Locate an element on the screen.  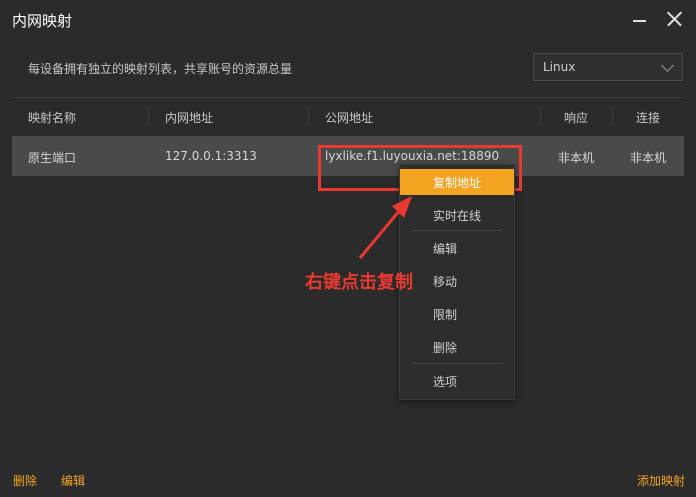
edit-button: 编辑 is located at coordinates (73, 480).